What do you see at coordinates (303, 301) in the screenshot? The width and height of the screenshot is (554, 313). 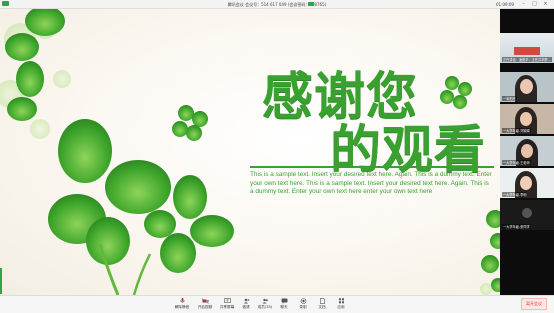 I see `record-icon` at bounding box center [303, 301].